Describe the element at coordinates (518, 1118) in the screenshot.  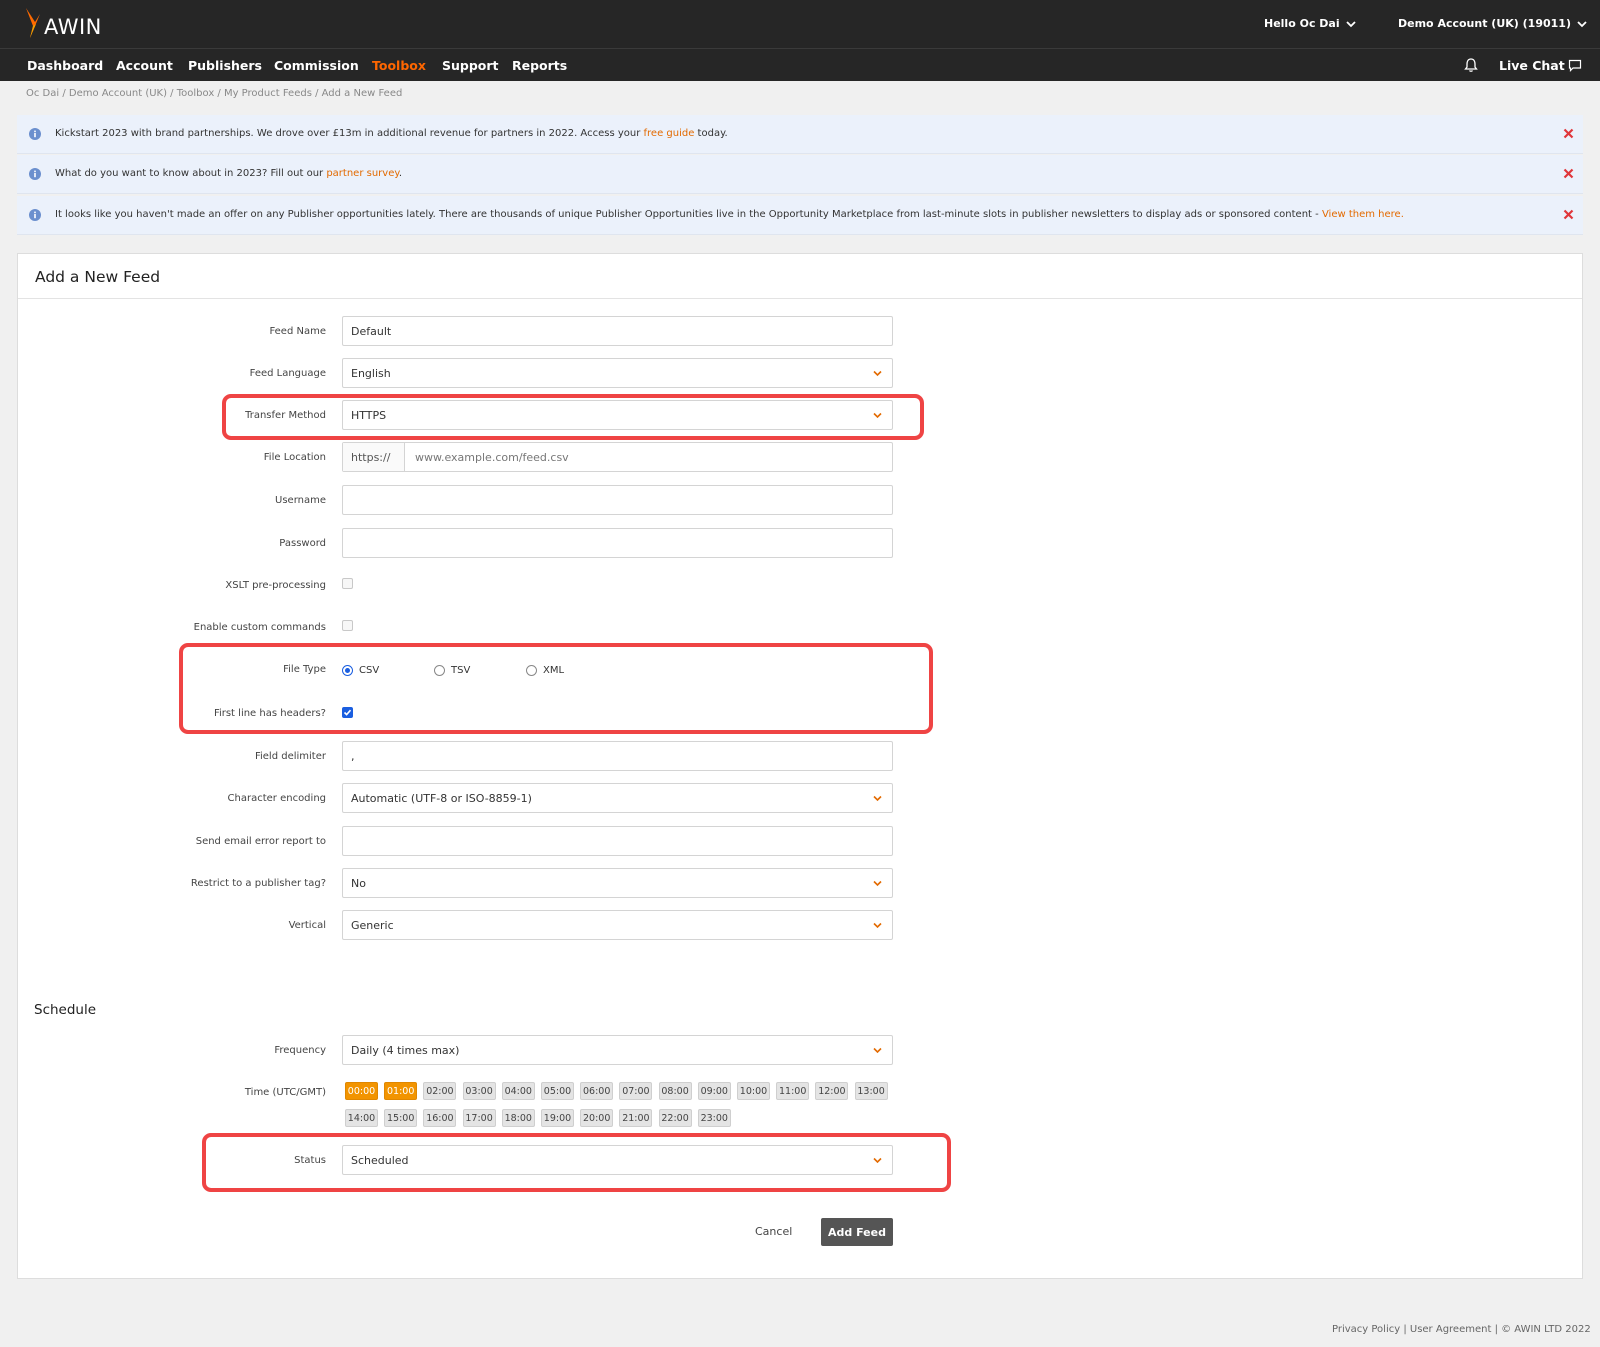
I see `time-slot-chip: 18:00` at that location.